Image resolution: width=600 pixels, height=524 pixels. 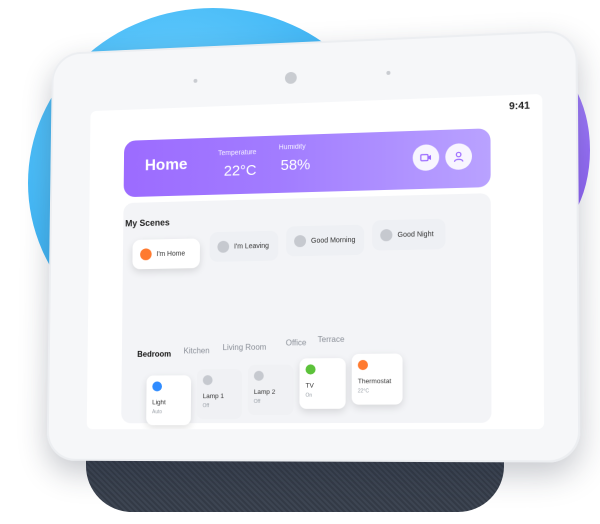 I want to click on scene-label: Good Night, so click(x=415, y=235).